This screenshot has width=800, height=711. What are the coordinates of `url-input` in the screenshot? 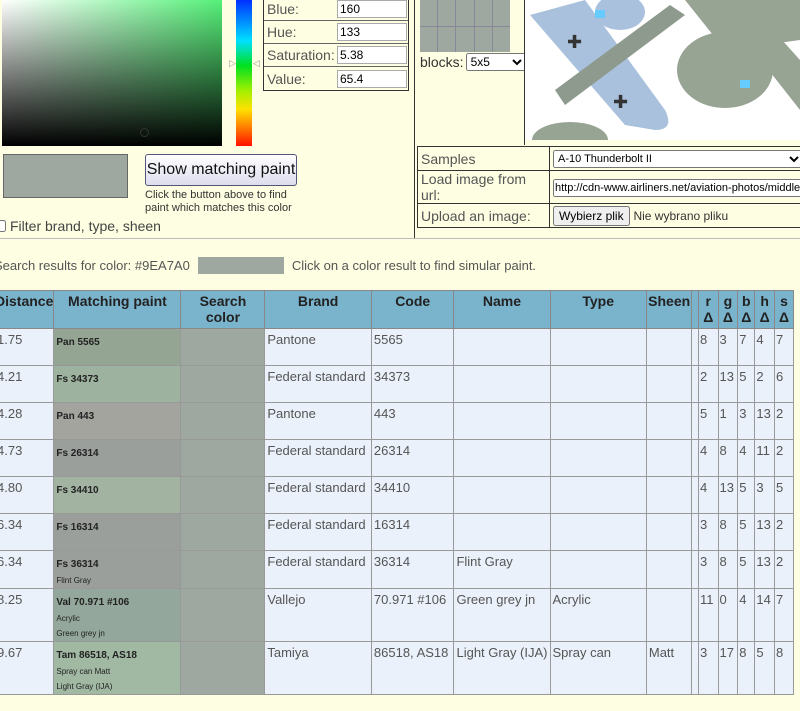 It's located at (676, 187).